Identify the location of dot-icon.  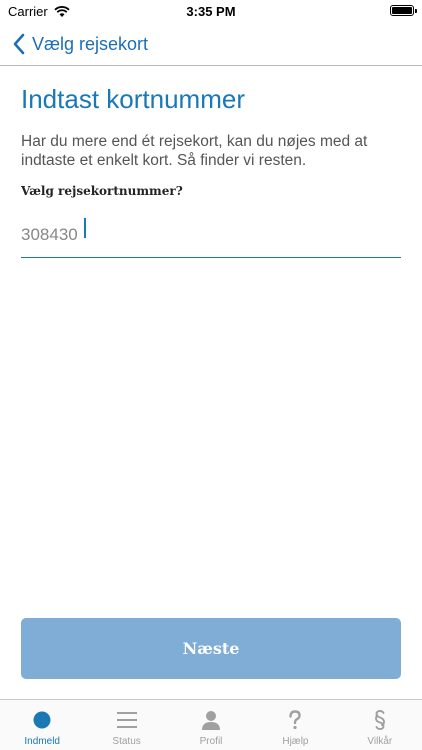
(42, 720).